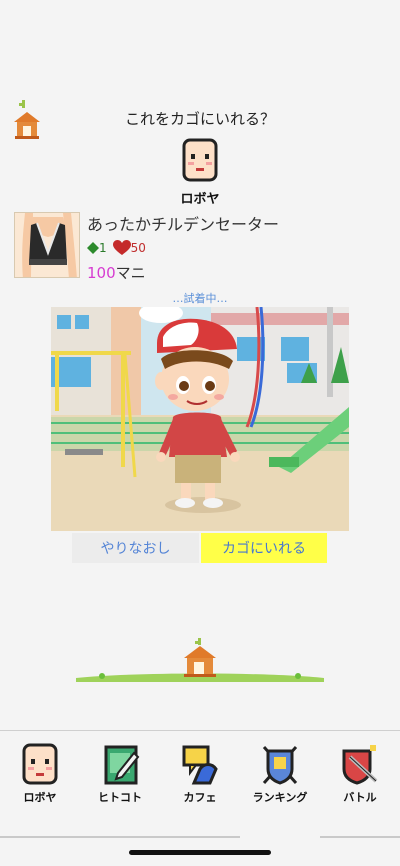 The image size is (400, 866). Describe the element at coordinates (264, 548) in the screenshot. I see `add-to-cart-button: カゴにいれる` at that location.